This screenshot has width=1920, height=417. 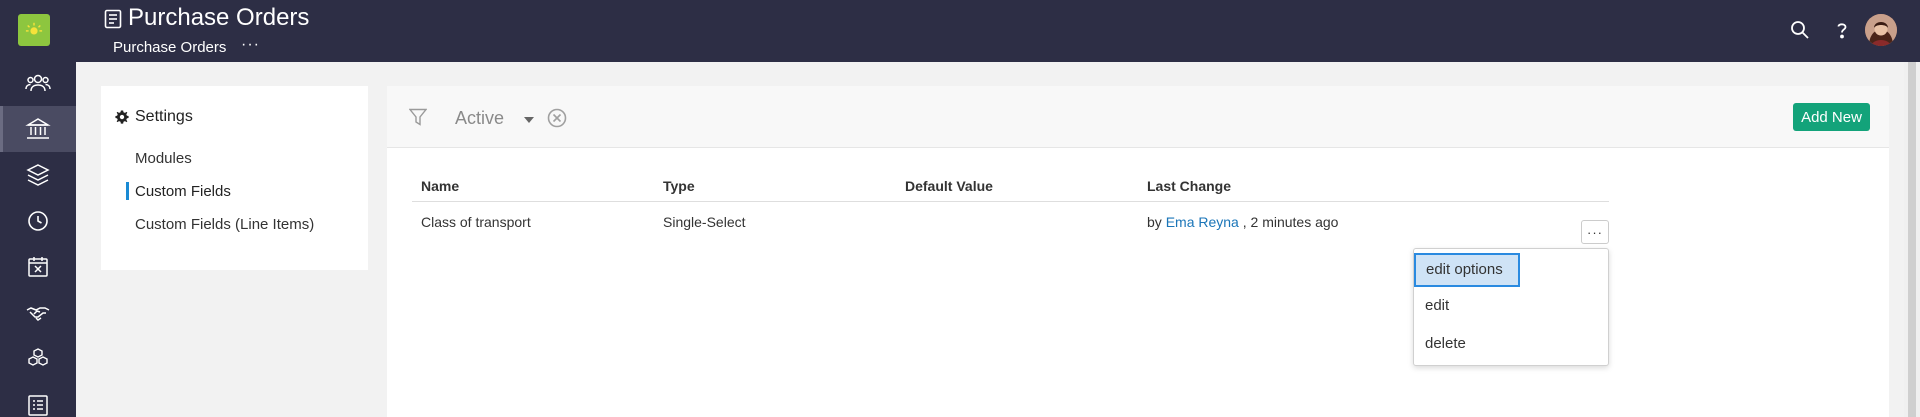 What do you see at coordinates (679, 186) in the screenshot?
I see `column-type: Type` at bounding box center [679, 186].